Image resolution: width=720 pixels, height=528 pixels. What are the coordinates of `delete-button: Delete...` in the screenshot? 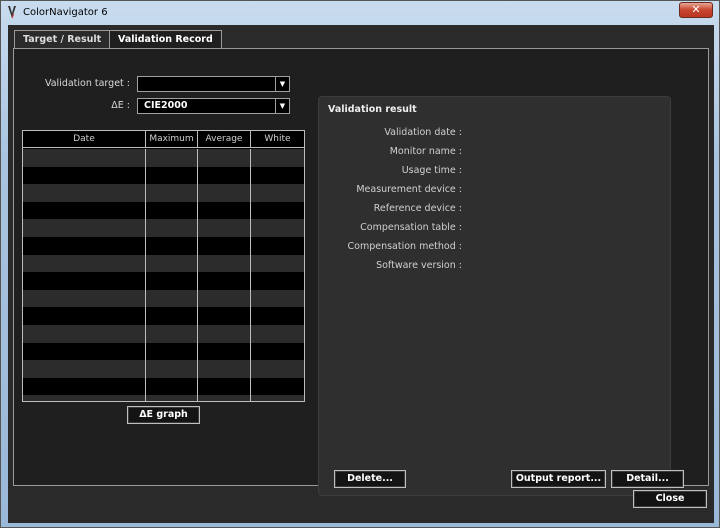 It's located at (370, 479).